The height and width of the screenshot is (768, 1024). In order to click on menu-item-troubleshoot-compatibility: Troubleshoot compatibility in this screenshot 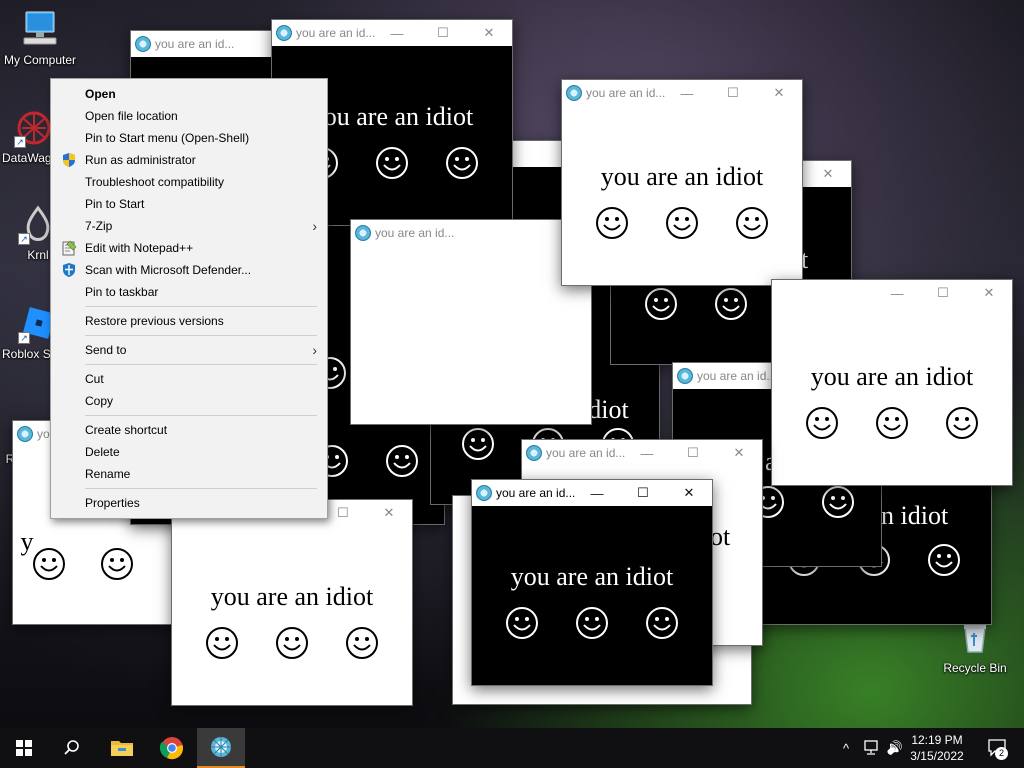, I will do `click(189, 182)`.